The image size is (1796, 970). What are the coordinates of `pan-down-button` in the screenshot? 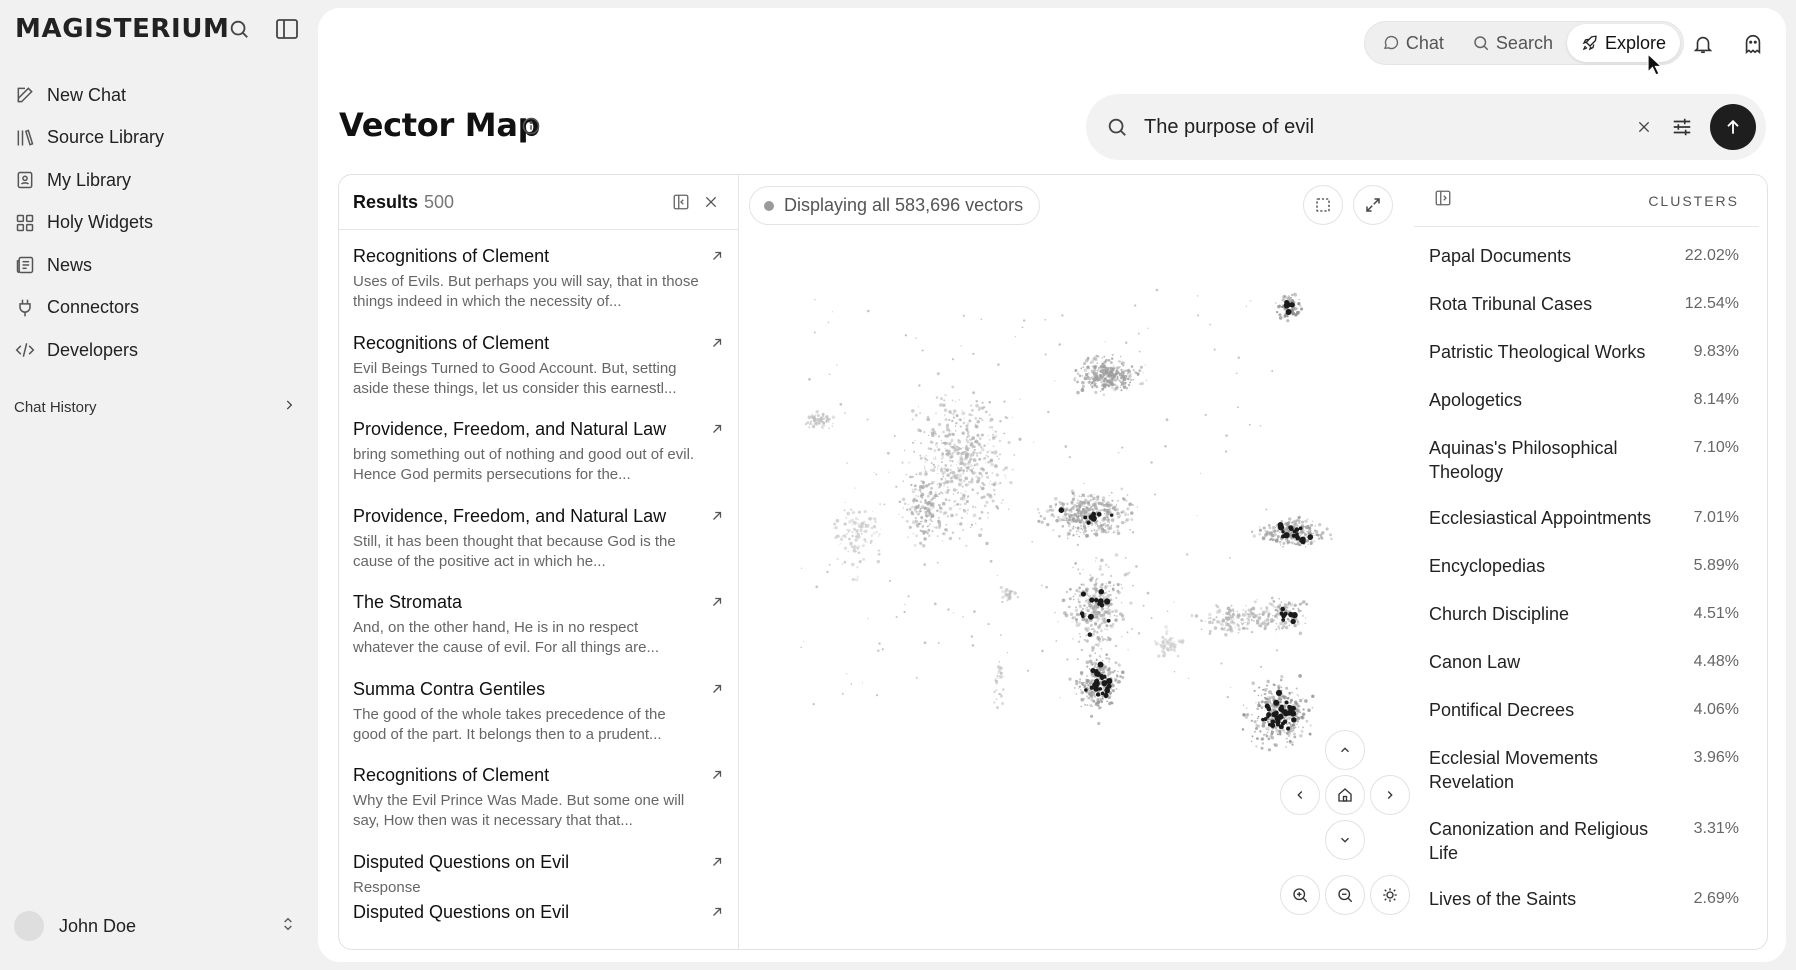 It's located at (1345, 840).